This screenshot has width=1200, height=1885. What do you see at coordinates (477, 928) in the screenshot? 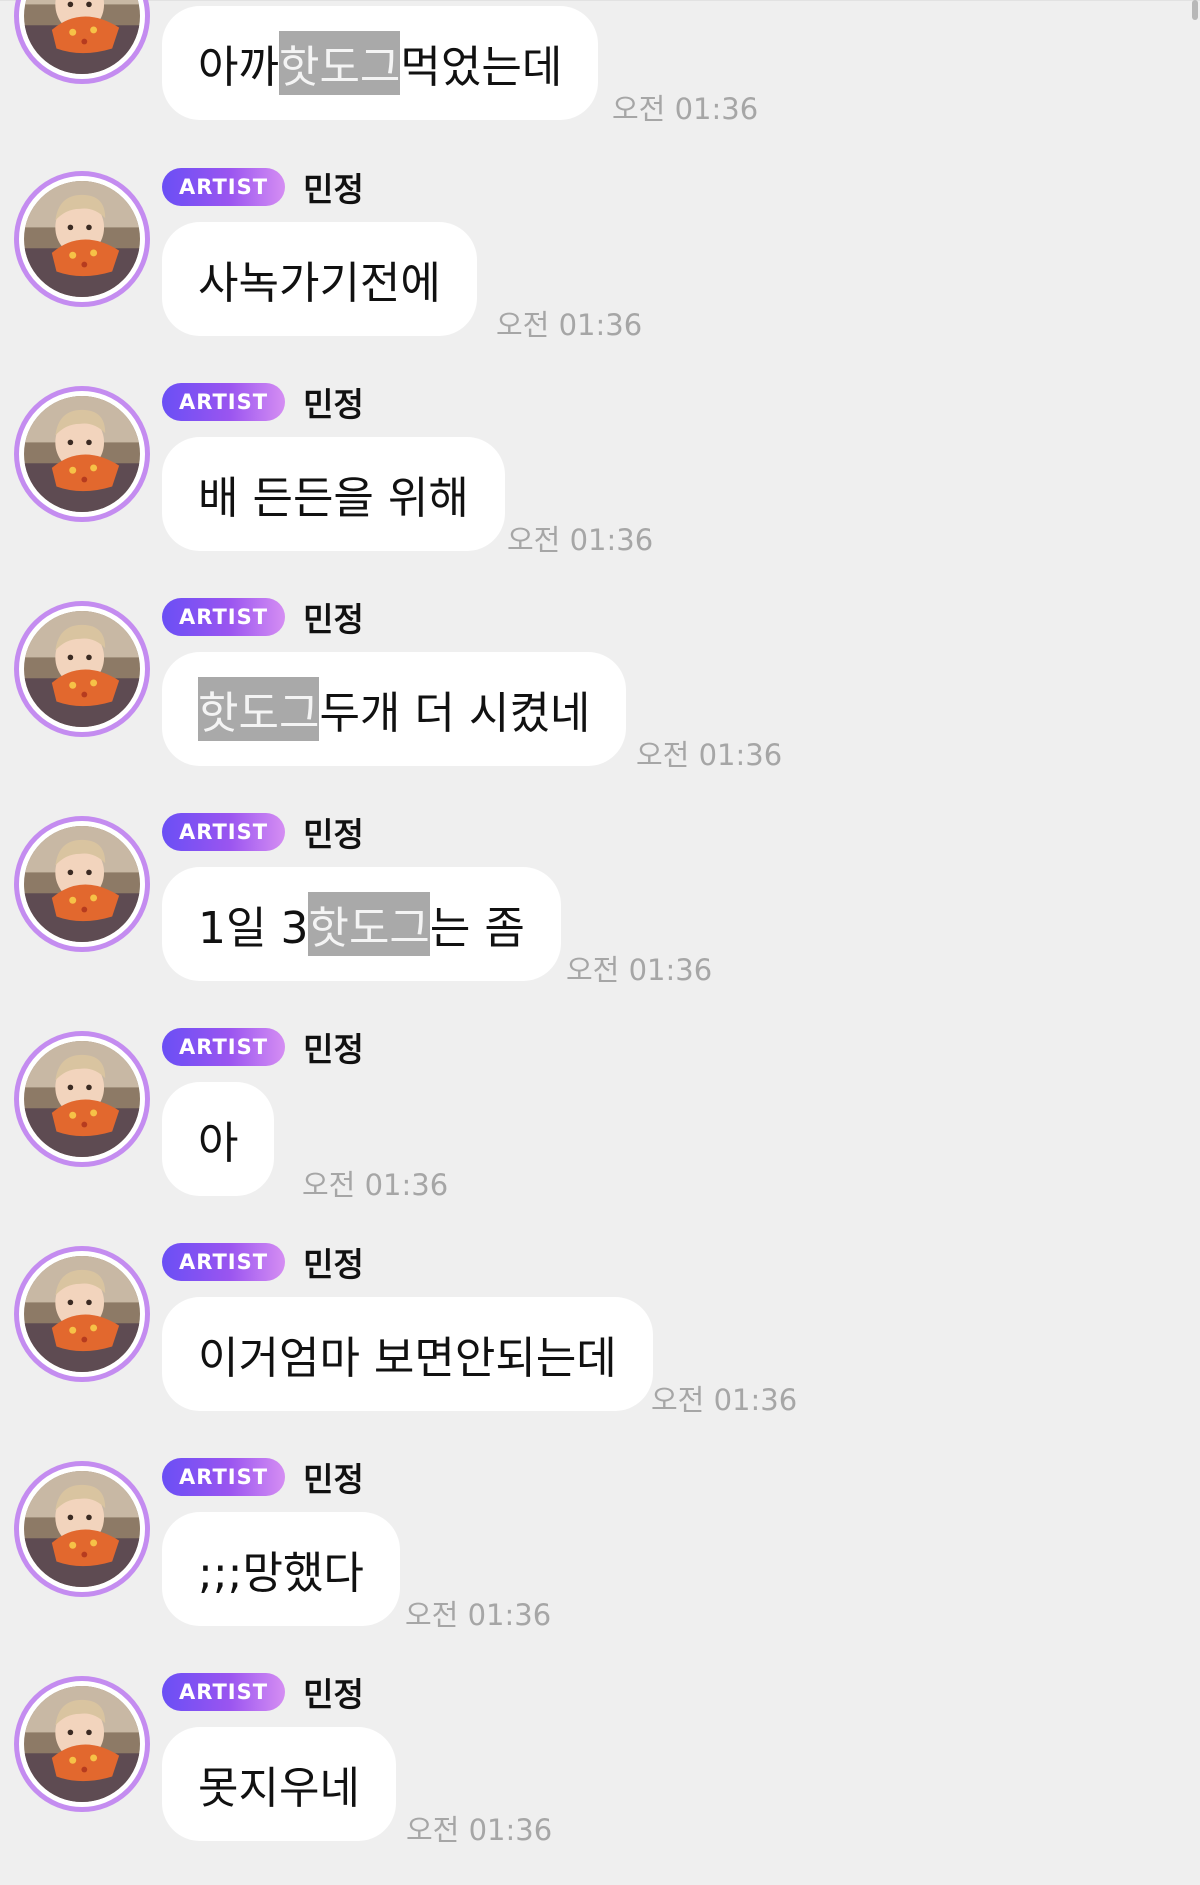
I see `message-text-part: 는 좀` at bounding box center [477, 928].